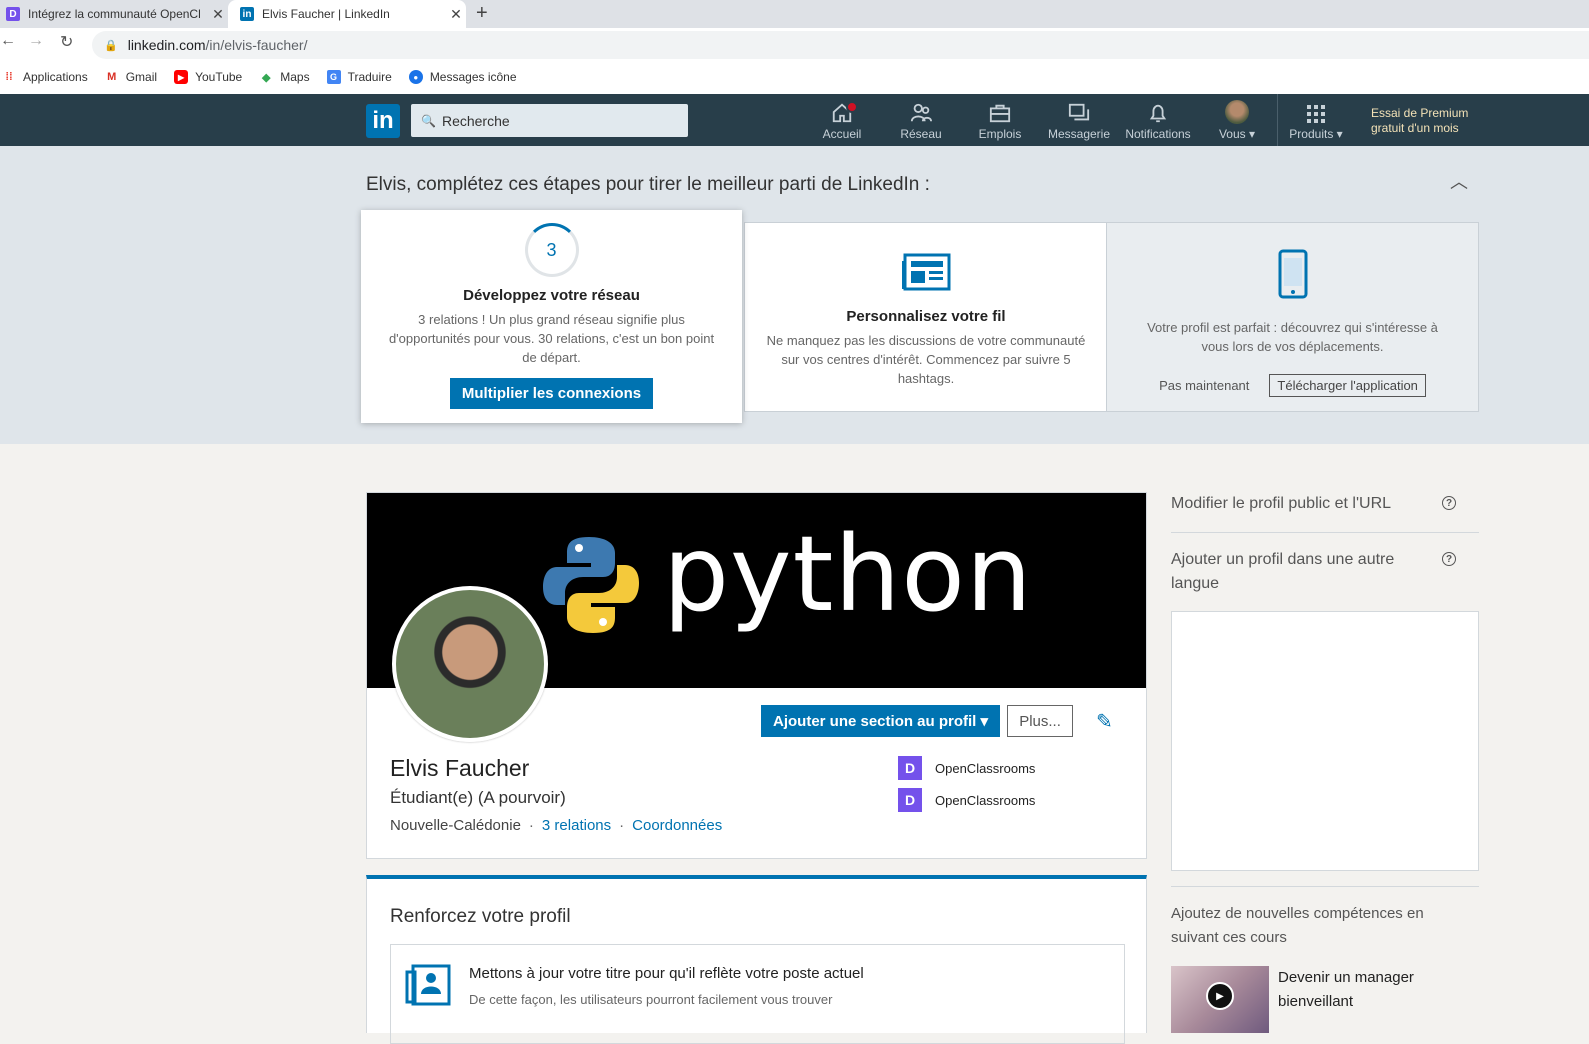 The width and height of the screenshot is (1589, 1044). I want to click on premium-trial-link: Essai de Premium gratuit d'un mois, so click(1419, 121).